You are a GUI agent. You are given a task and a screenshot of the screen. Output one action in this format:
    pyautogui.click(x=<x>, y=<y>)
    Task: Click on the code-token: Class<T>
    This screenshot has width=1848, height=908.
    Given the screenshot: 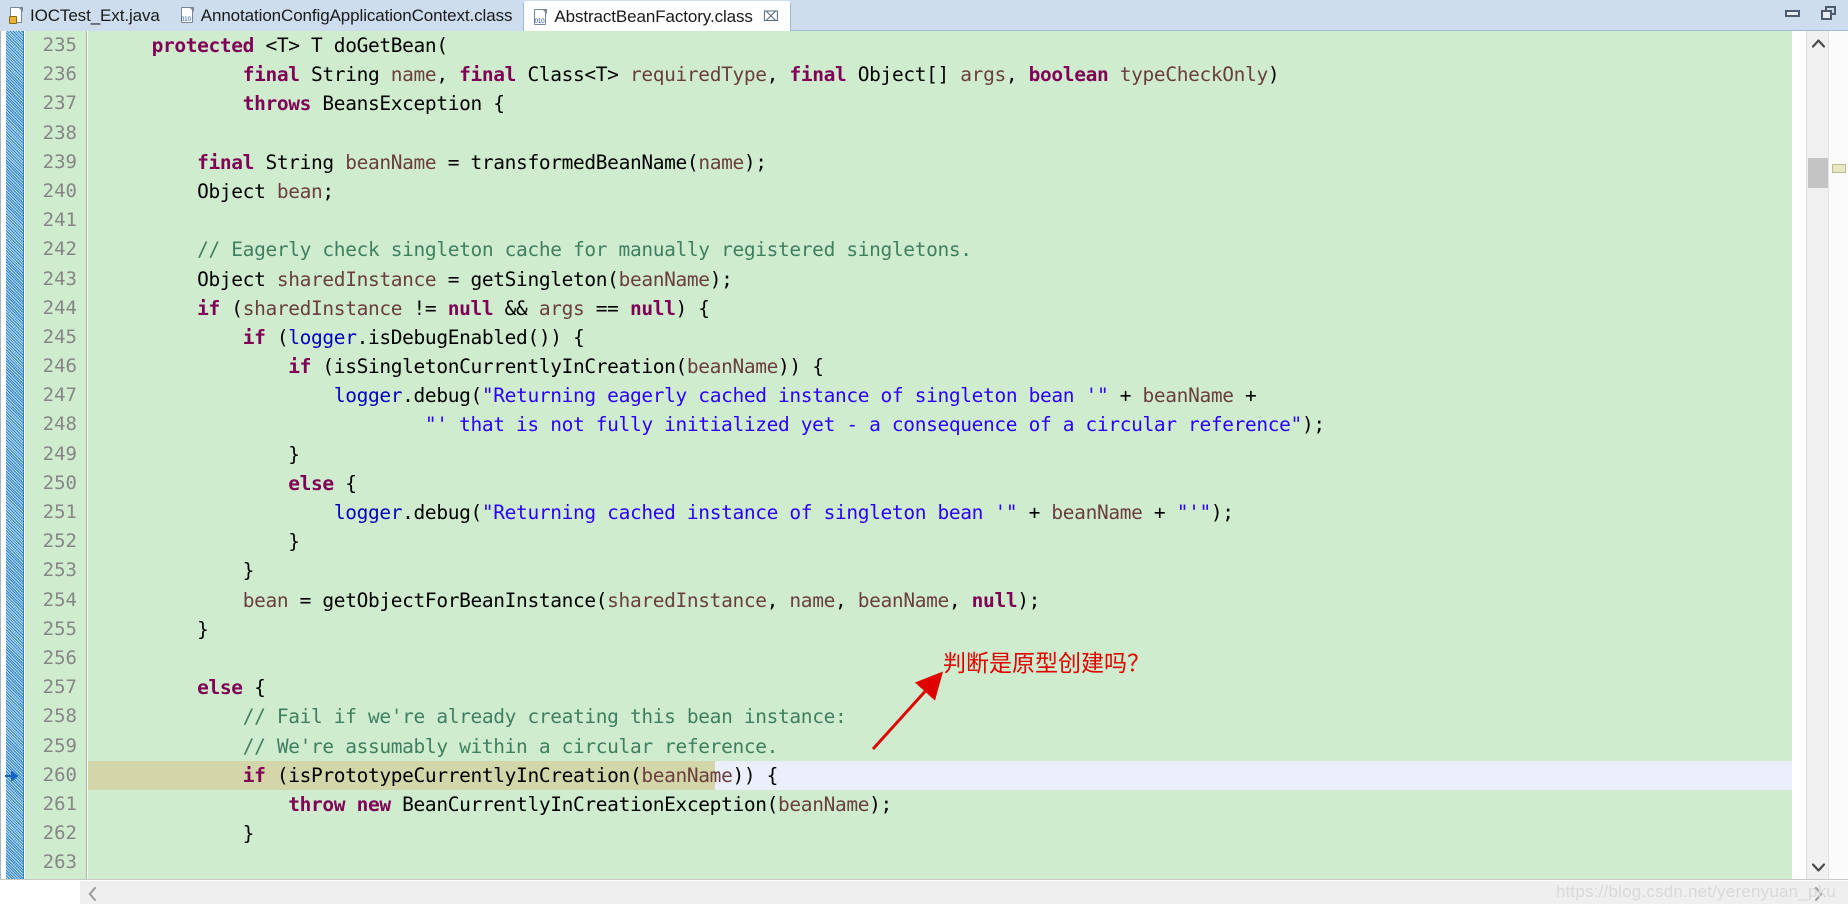 What is the action you would take?
    pyautogui.click(x=573, y=75)
    